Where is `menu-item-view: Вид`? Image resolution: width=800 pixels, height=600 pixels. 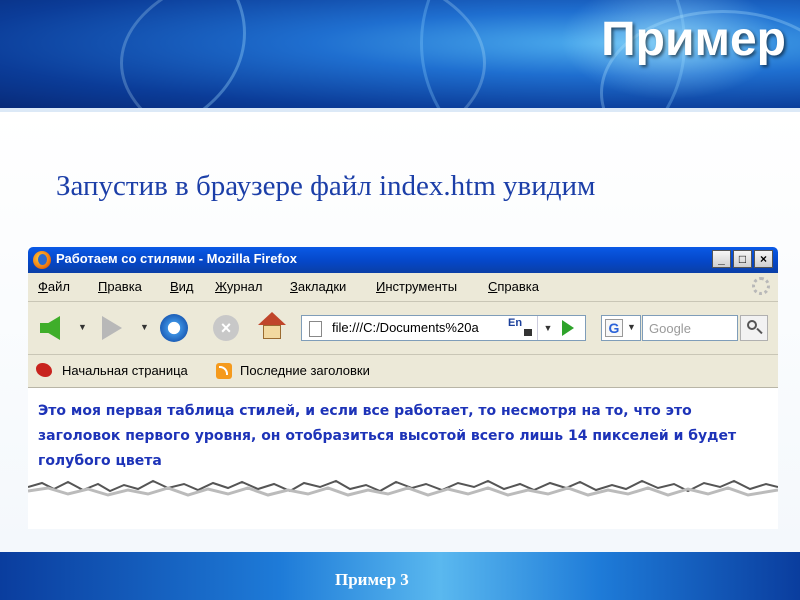
menu-item-view: Вид is located at coordinates (182, 286).